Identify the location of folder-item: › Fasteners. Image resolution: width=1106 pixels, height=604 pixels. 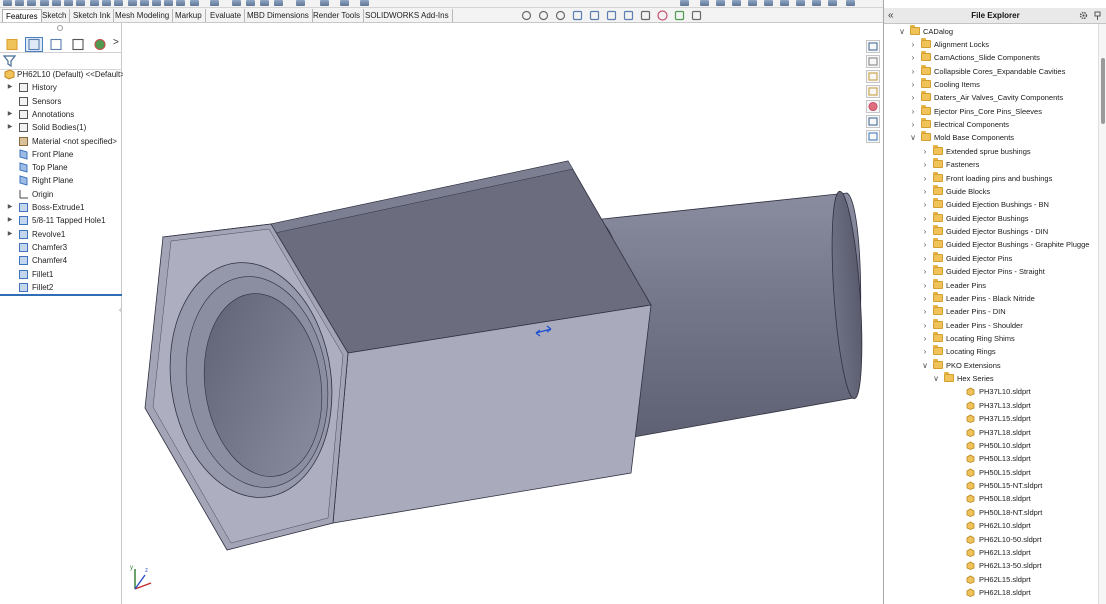
(991, 164).